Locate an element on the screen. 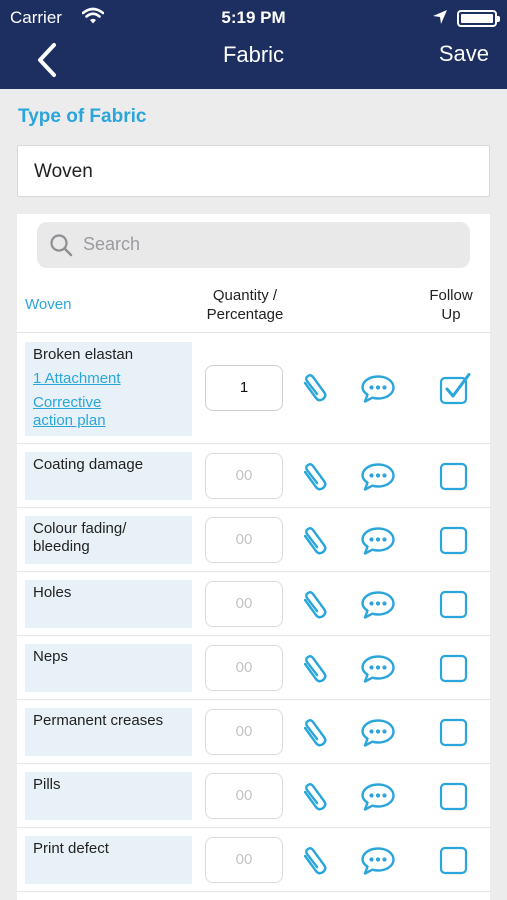 Image resolution: width=507 pixels, height=900 pixels. table-row: Print defect 00 is located at coordinates (253, 860).